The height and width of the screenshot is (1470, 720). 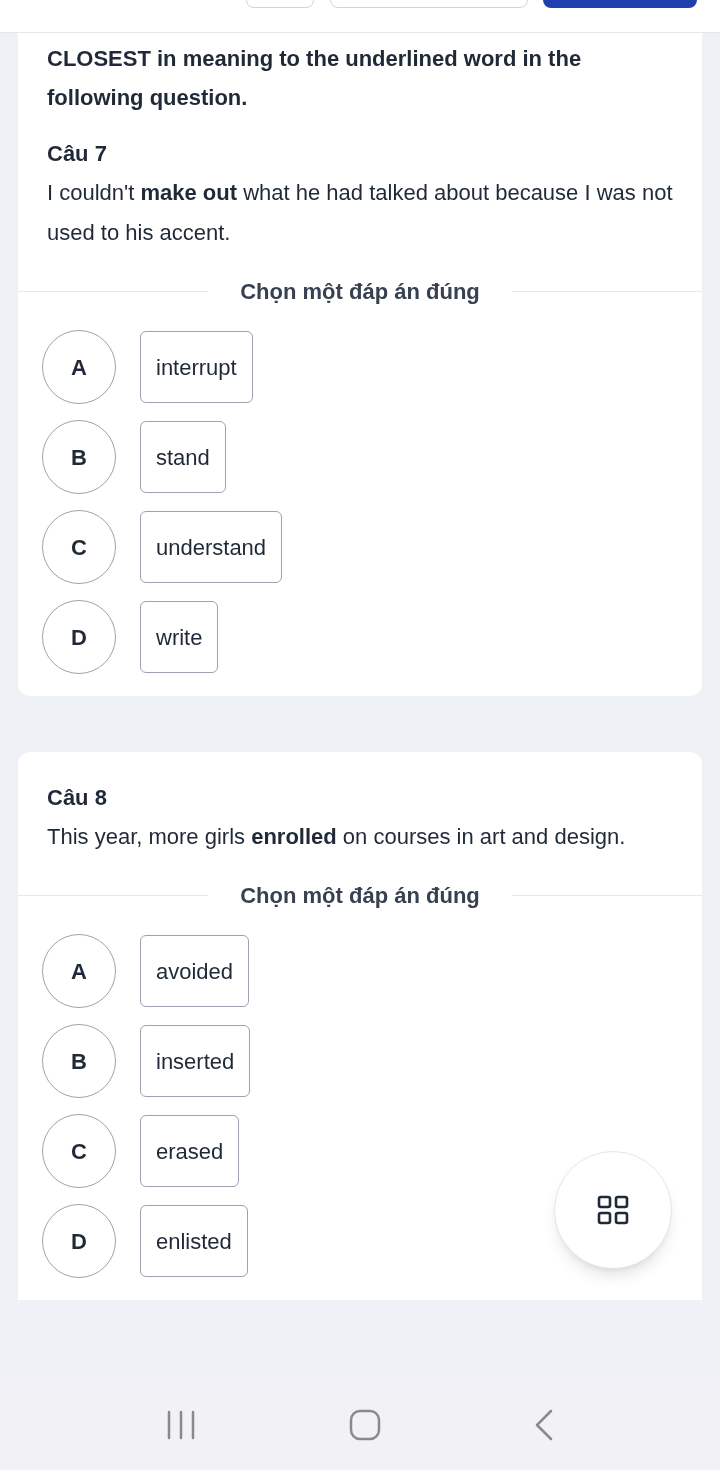 What do you see at coordinates (360, 213) in the screenshot?
I see `question-text: I couldn't make out what he had talked about because I was not used to his accent.` at bounding box center [360, 213].